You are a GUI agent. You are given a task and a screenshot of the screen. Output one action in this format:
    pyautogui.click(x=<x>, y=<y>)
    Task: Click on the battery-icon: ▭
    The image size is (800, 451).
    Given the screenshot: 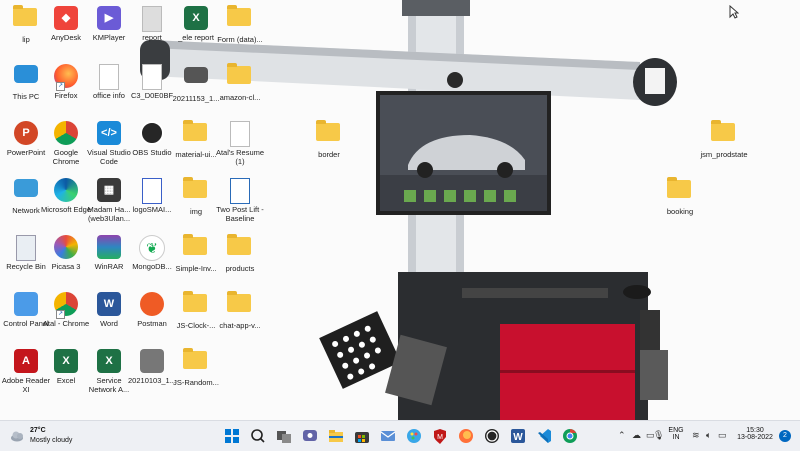 What is the action you would take?
    pyautogui.click(x=722, y=435)
    